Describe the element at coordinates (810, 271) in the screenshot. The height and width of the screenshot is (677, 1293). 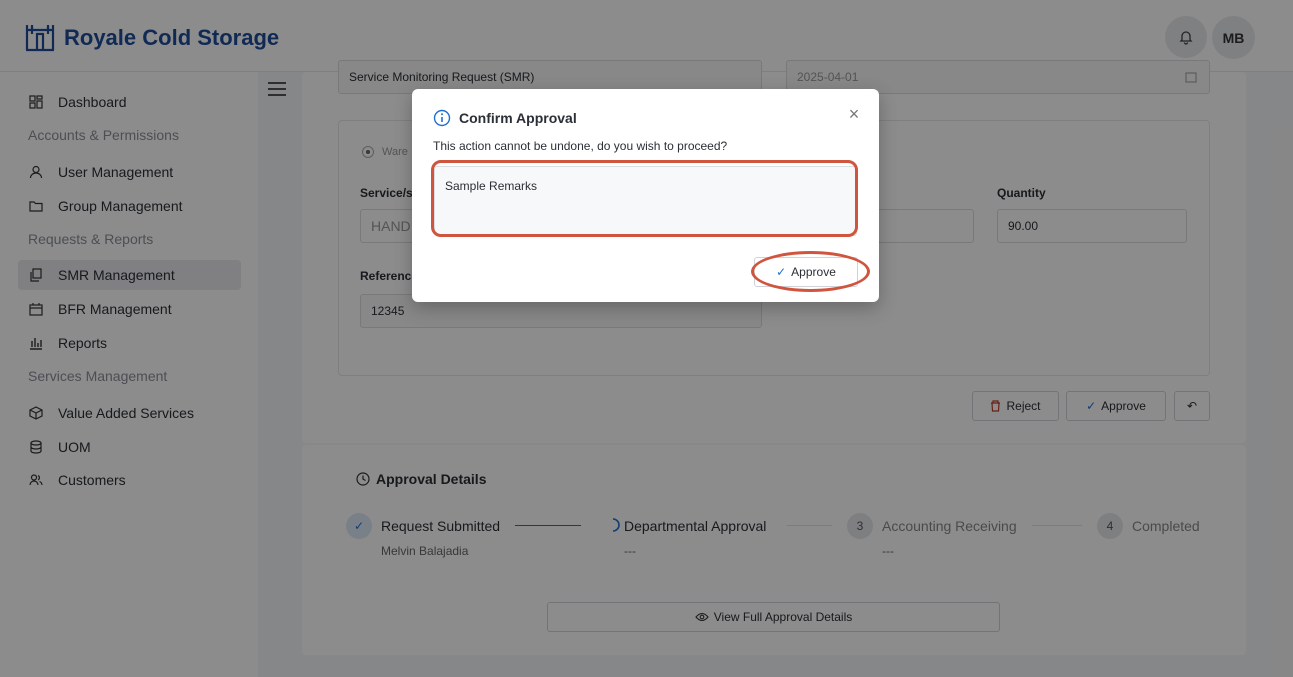
I see `approve-highlight` at that location.